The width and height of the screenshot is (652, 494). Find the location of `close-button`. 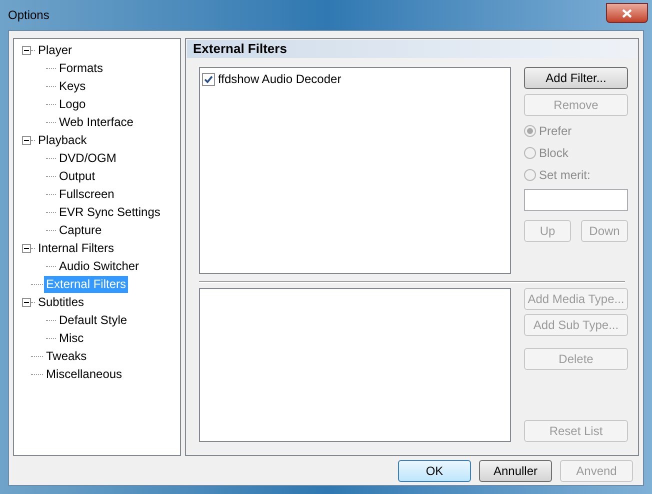

close-button is located at coordinates (627, 13).